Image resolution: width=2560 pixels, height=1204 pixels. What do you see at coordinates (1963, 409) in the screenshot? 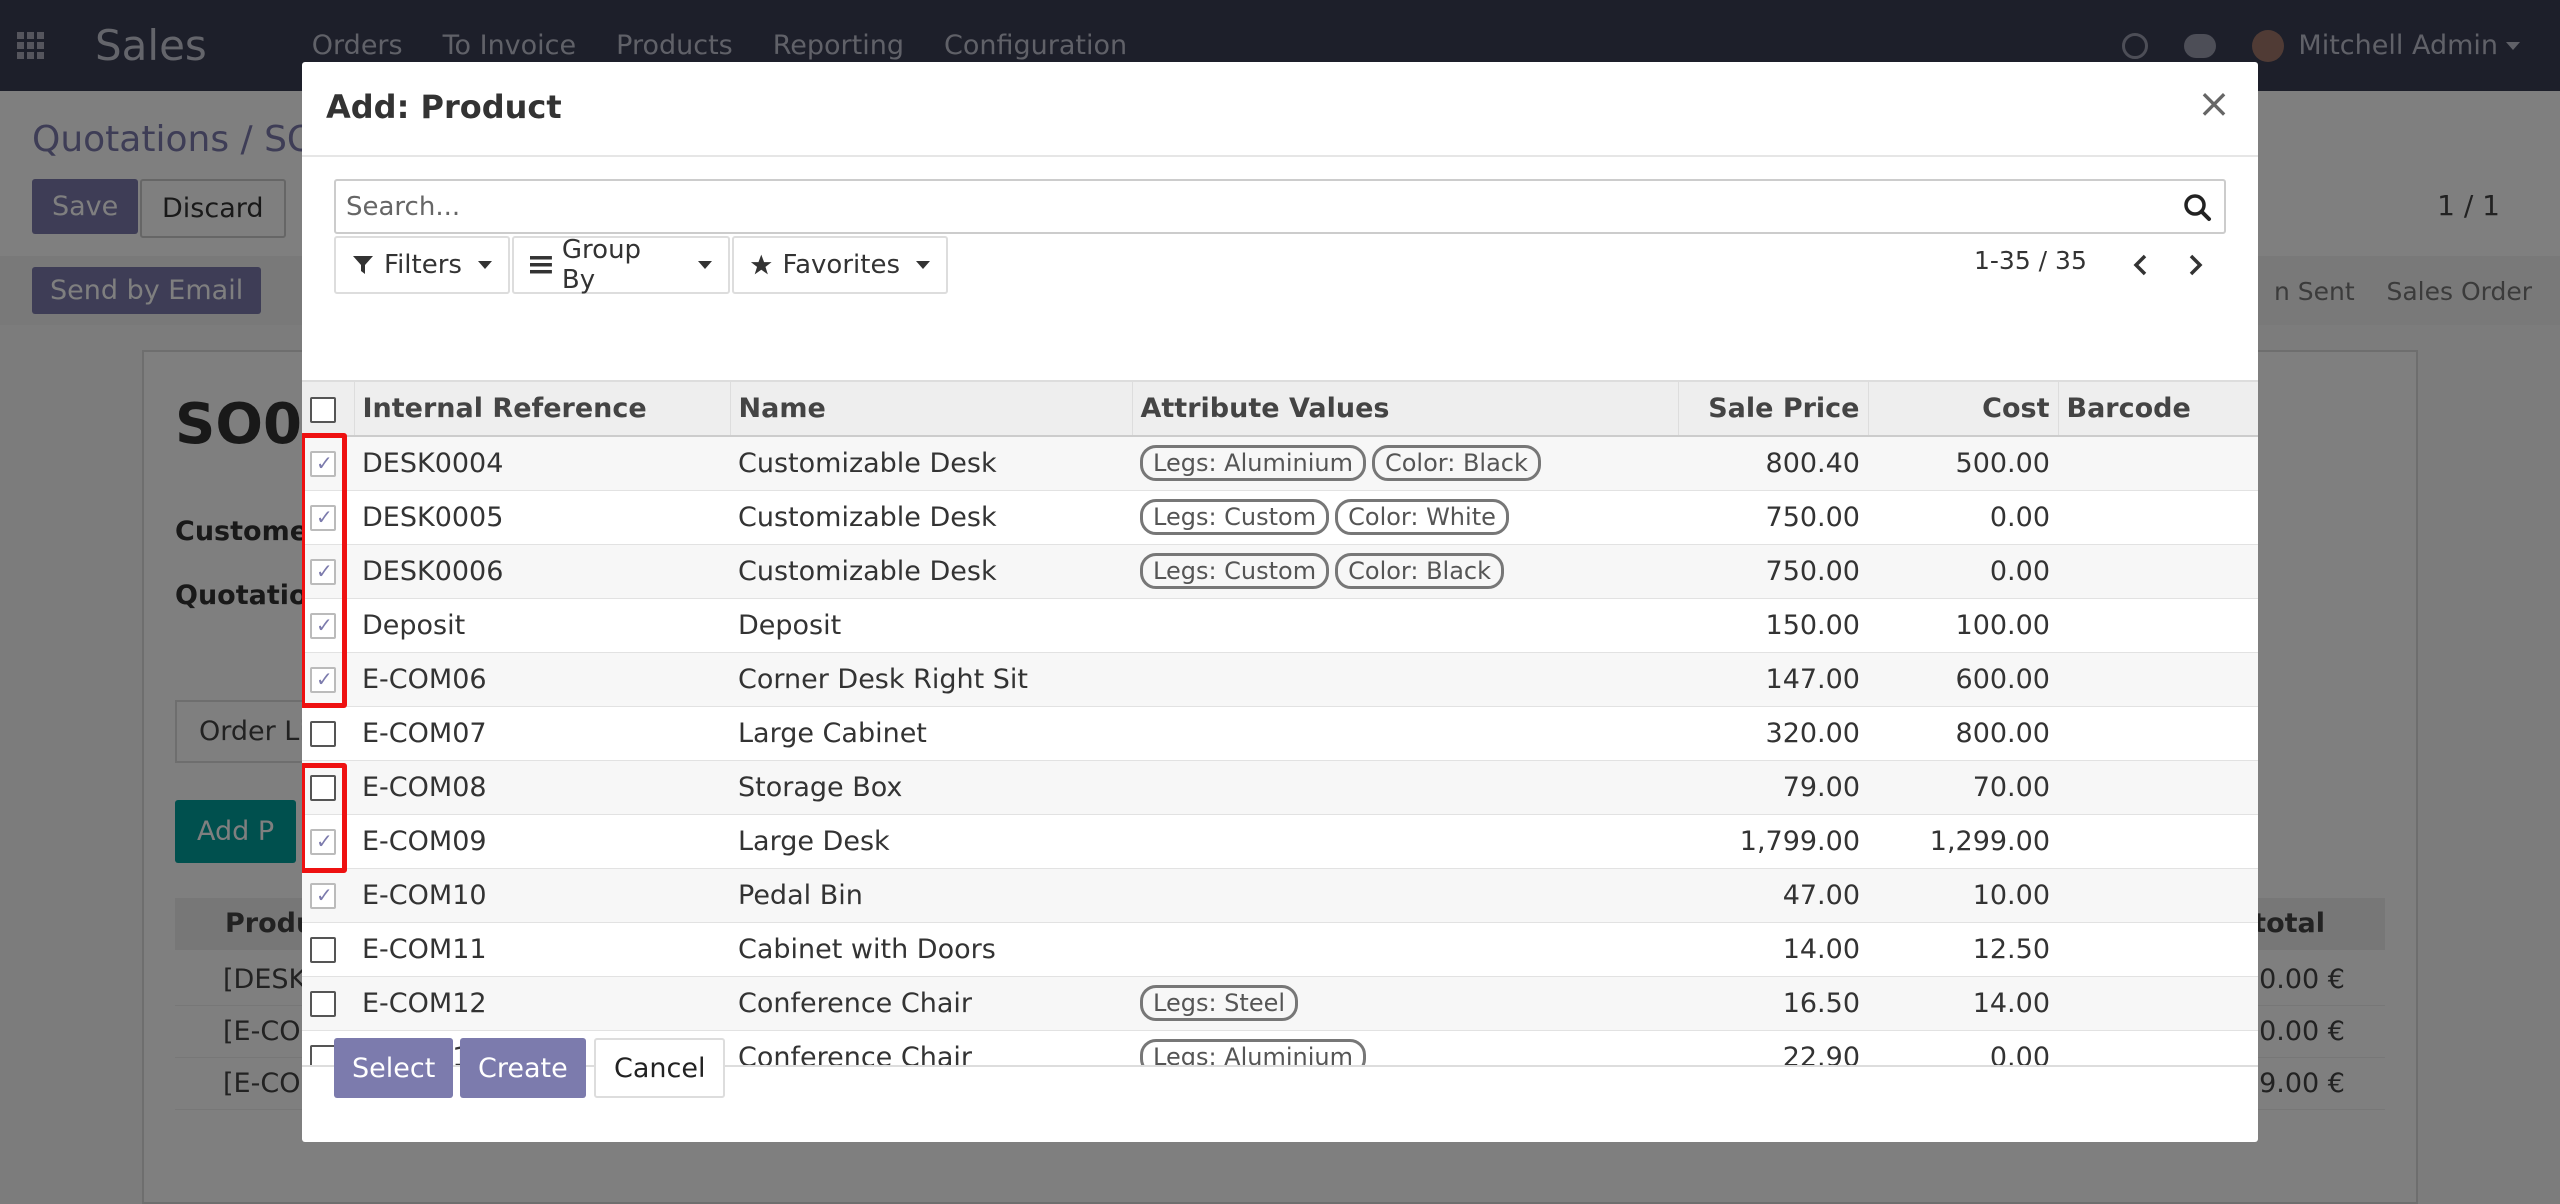
I see `column-cost: Cost` at bounding box center [1963, 409].